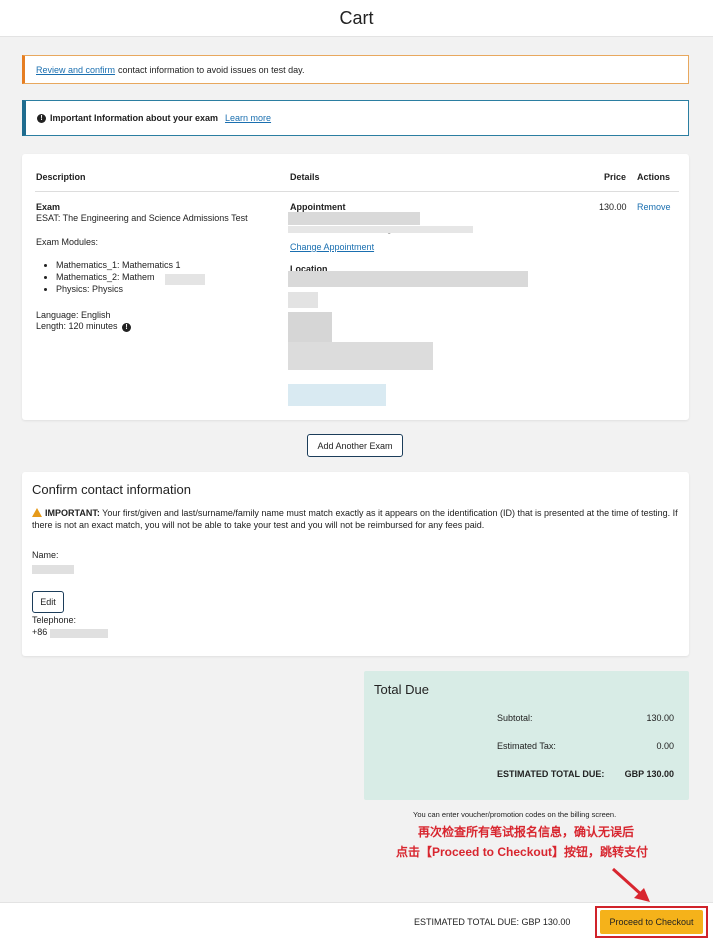 This screenshot has width=713, height=942. I want to click on exam-modules-label: Exam Modules:, so click(67, 242).